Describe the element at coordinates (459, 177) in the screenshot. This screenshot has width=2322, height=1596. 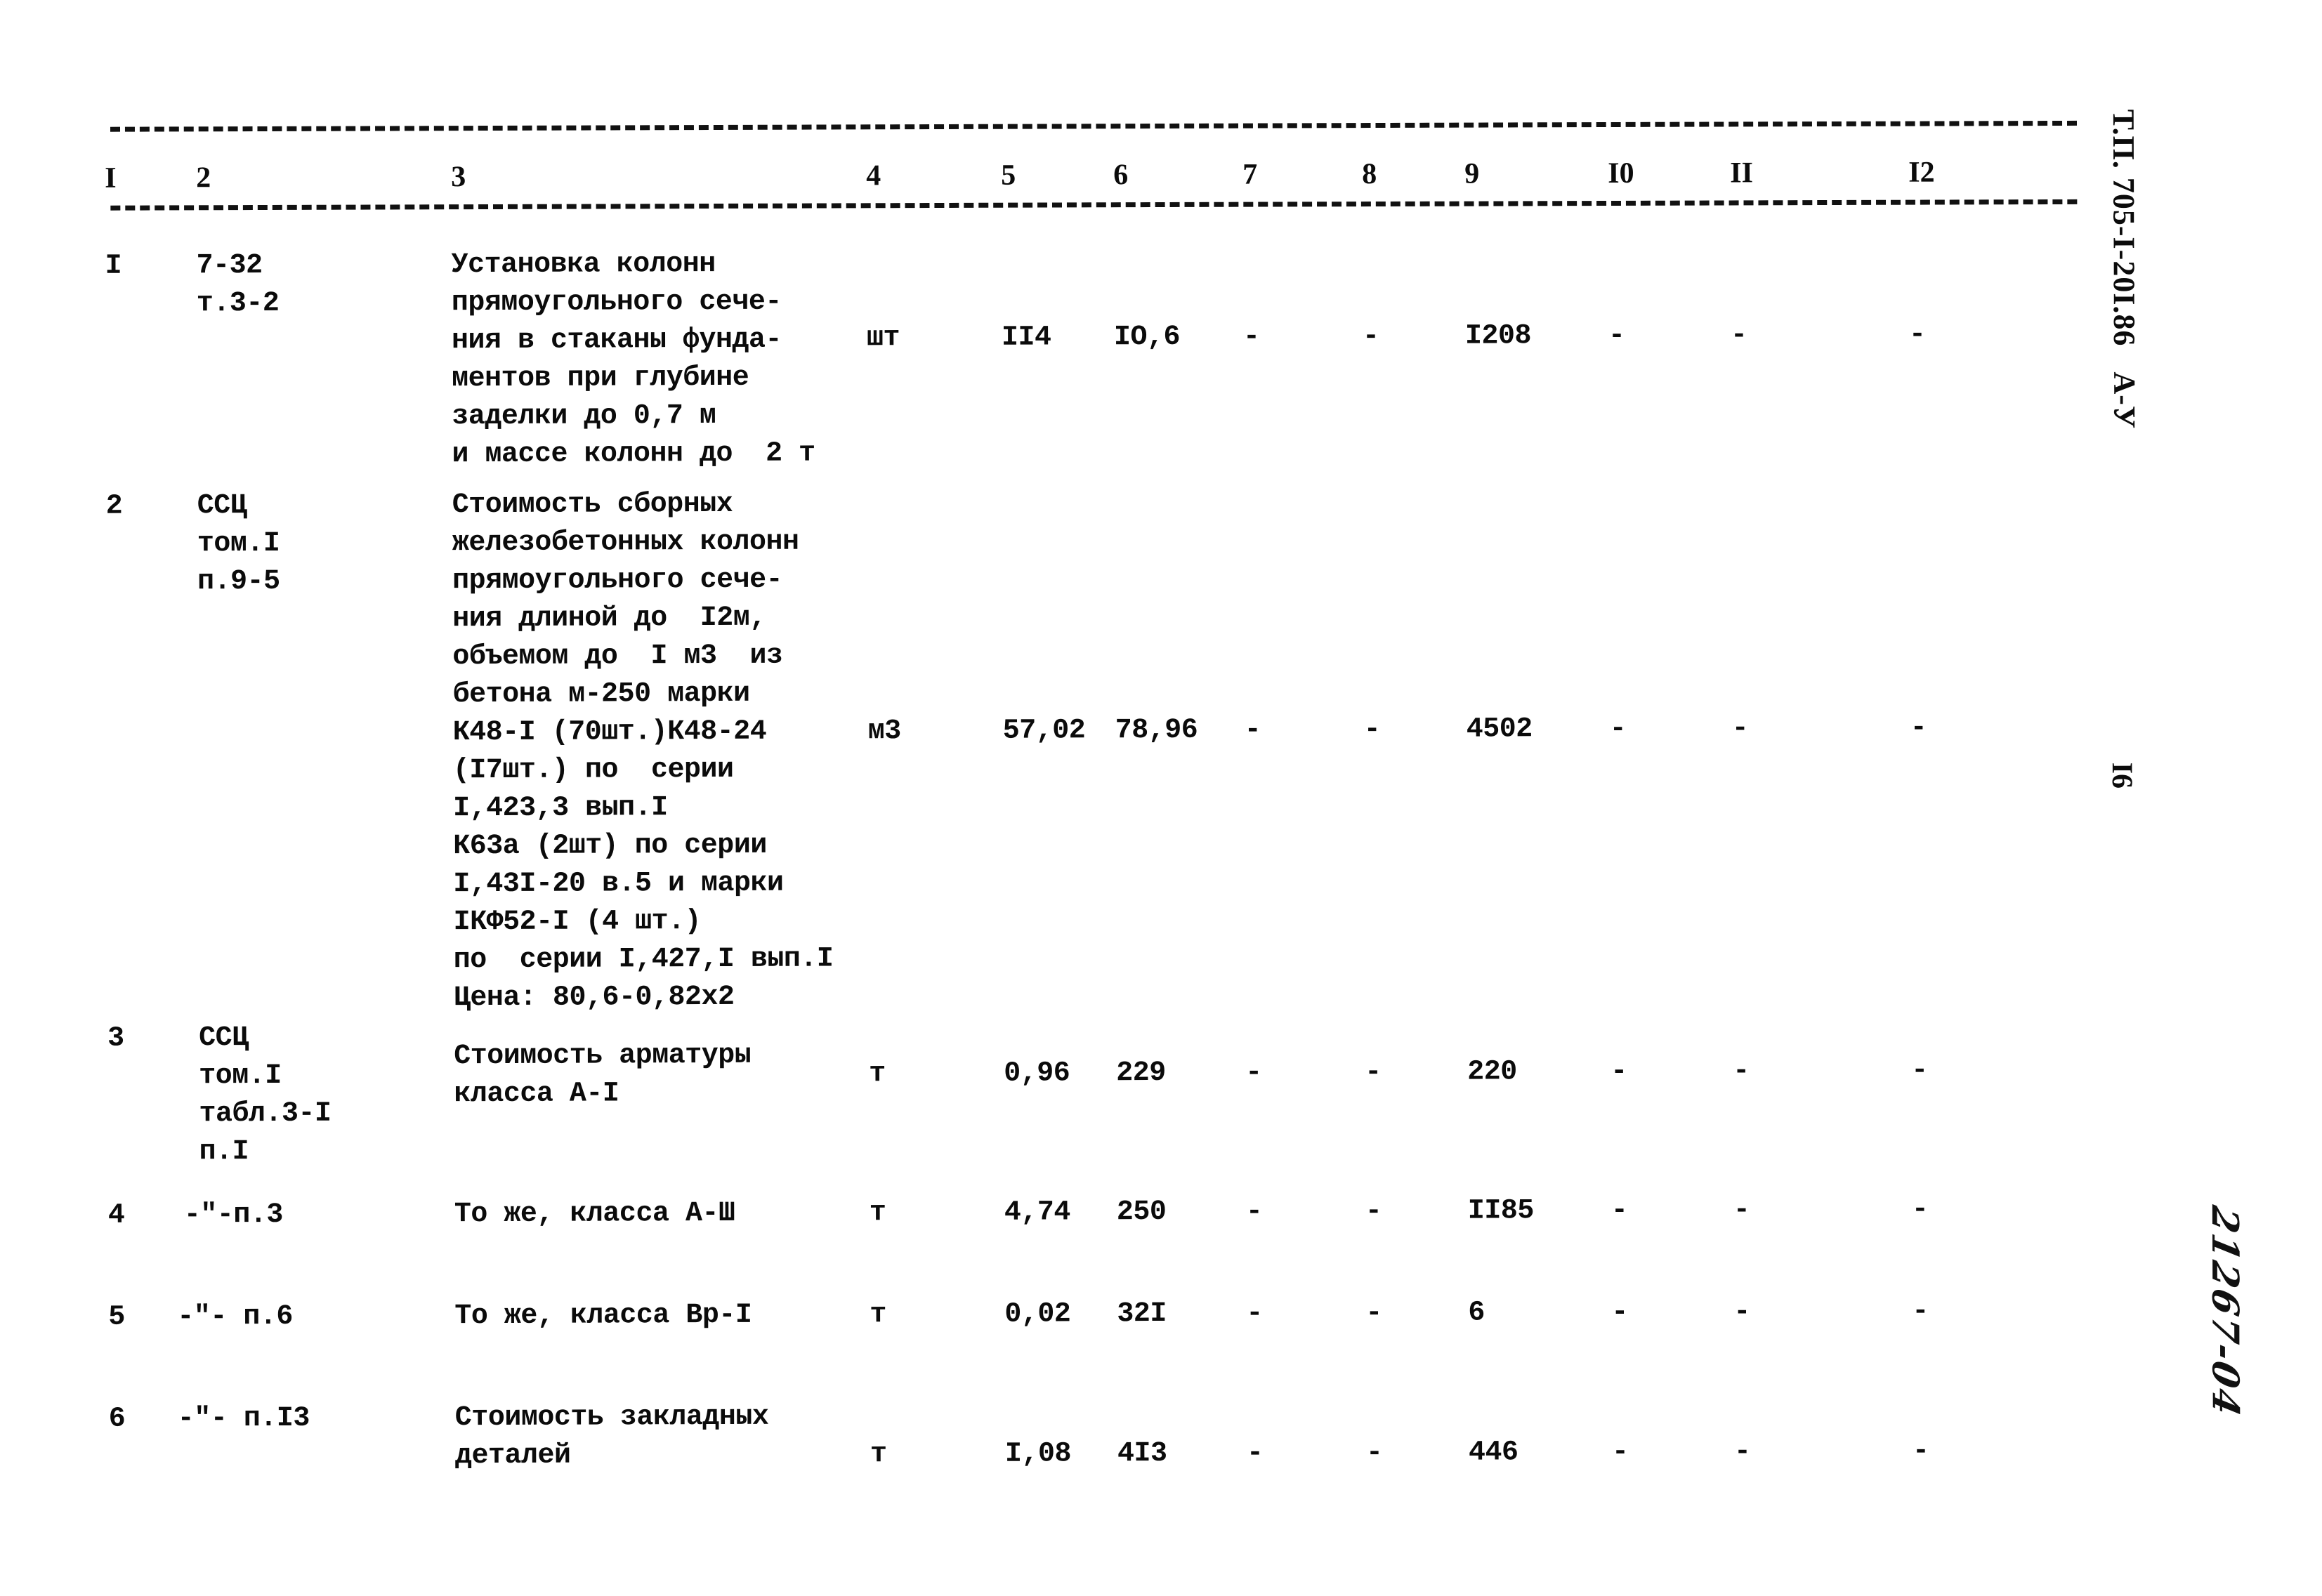
I see `column-header-3: 3` at that location.